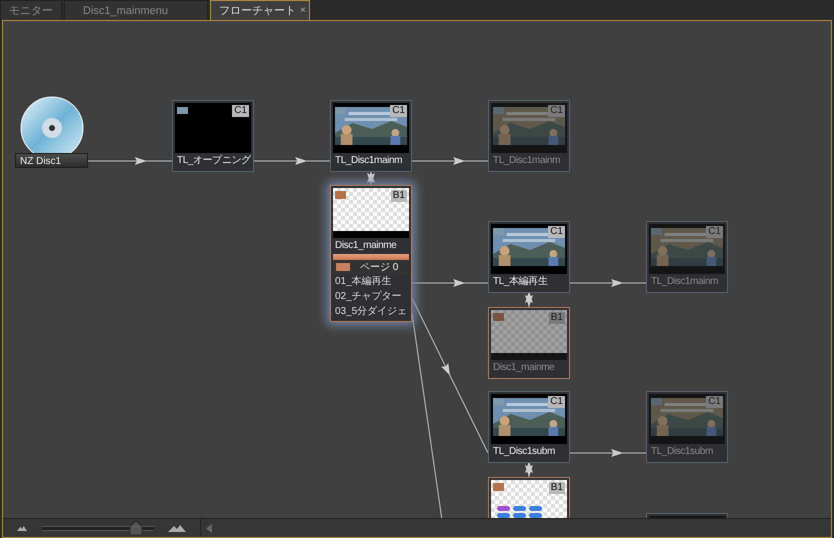  I want to click on menu-button-item: 01_本編再生, so click(371, 281).